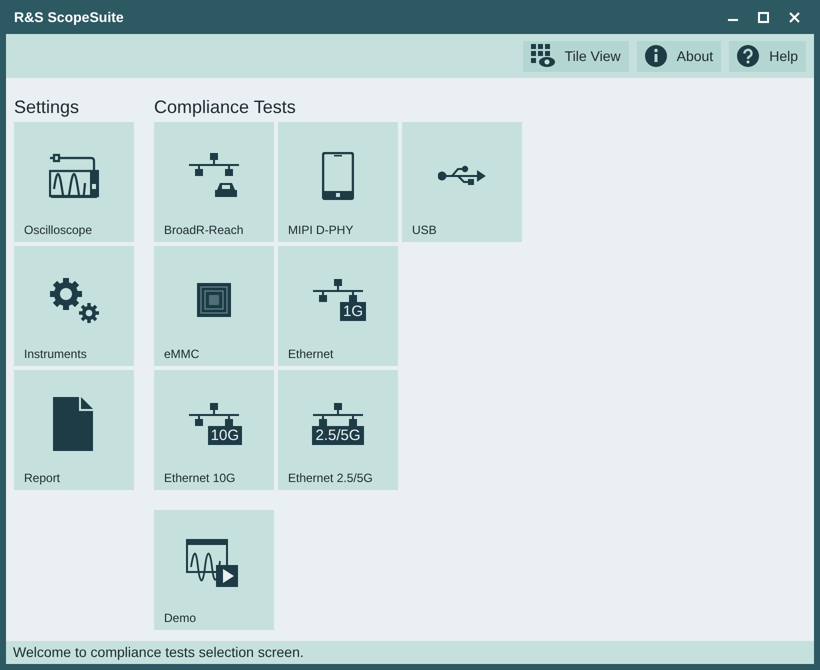 This screenshot has height=670, width=820. I want to click on network-car-icon, so click(214, 175).